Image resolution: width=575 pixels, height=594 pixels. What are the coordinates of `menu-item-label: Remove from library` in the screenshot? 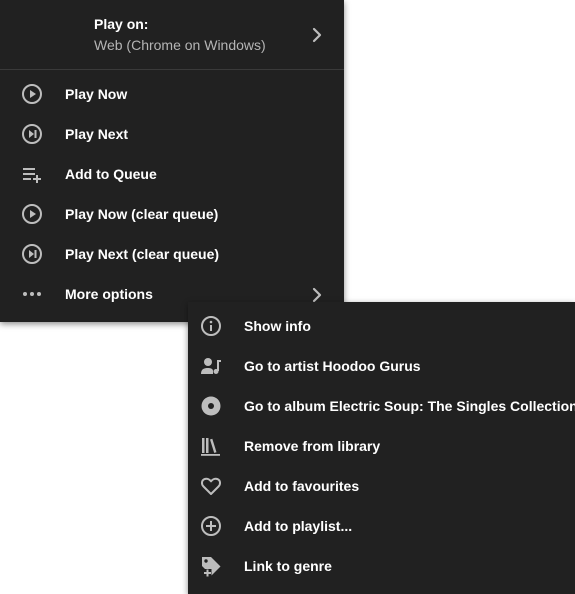 It's located at (312, 446).